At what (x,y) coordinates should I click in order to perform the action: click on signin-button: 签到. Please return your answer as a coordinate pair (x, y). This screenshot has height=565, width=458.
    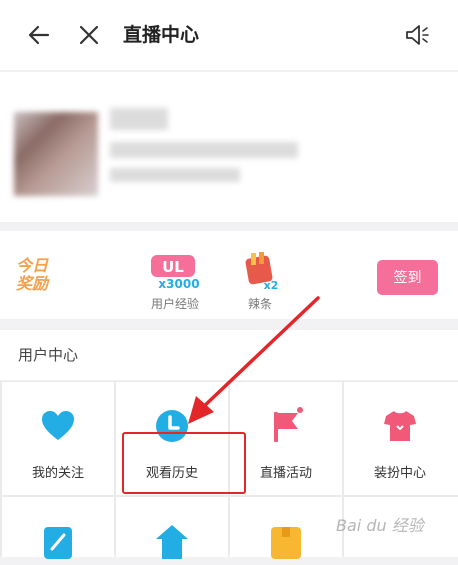
    Looking at the image, I should click on (407, 277).